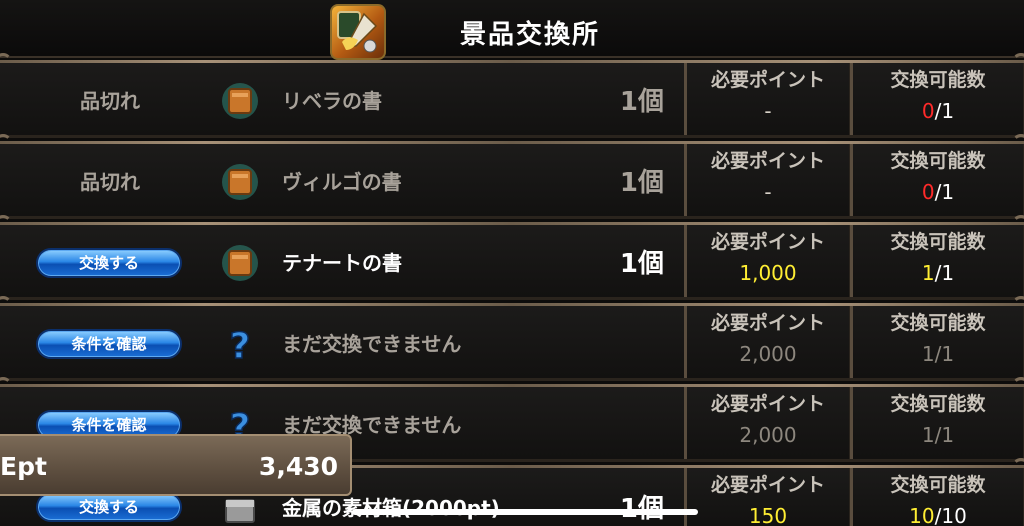  I want to click on page-title: 景品交換所, so click(529, 35).